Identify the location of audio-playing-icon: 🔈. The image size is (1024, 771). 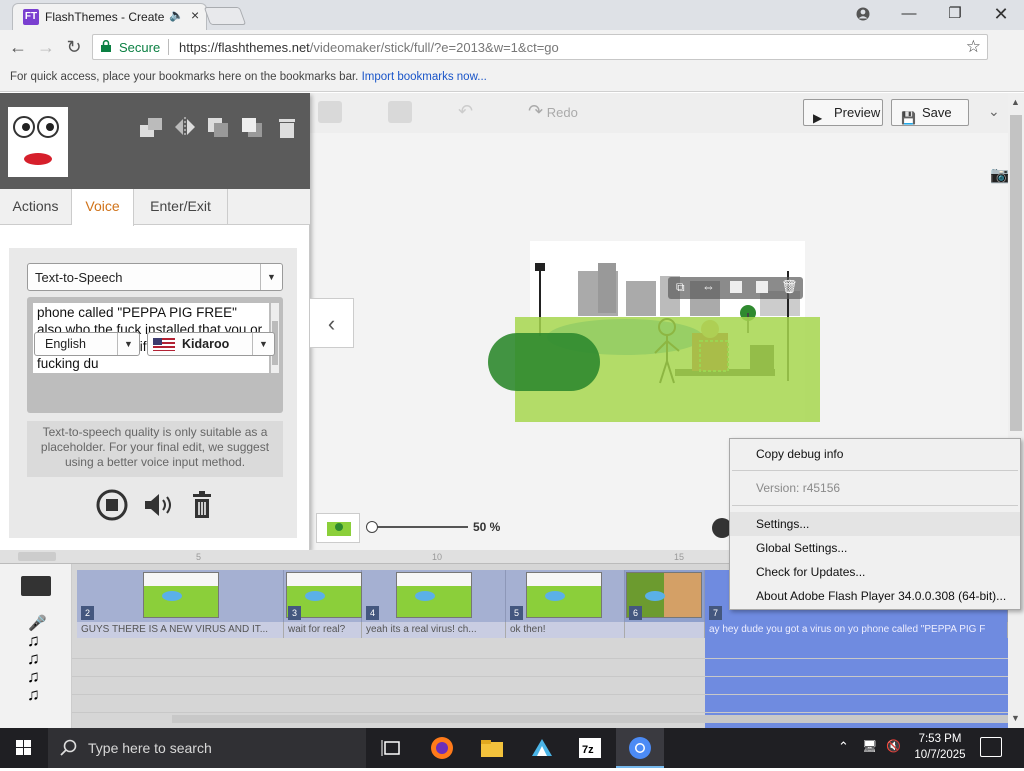
(176, 15).